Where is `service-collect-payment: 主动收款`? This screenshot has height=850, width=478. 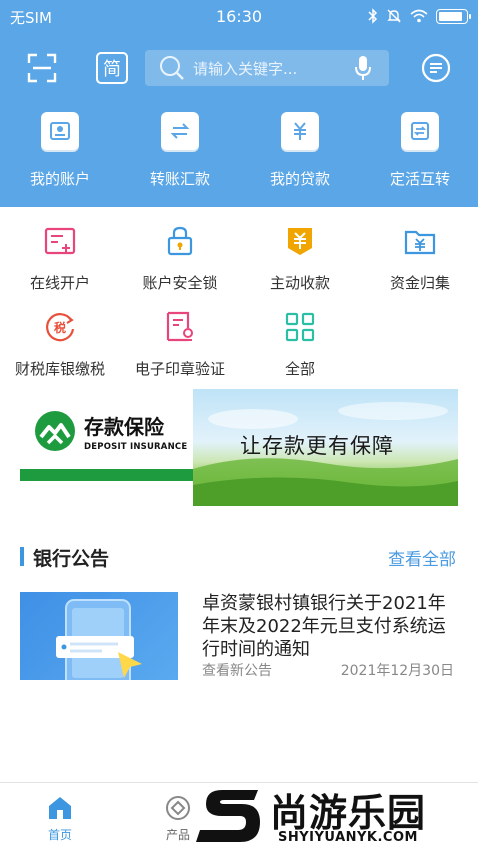 service-collect-payment: 主动收款 is located at coordinates (300, 258).